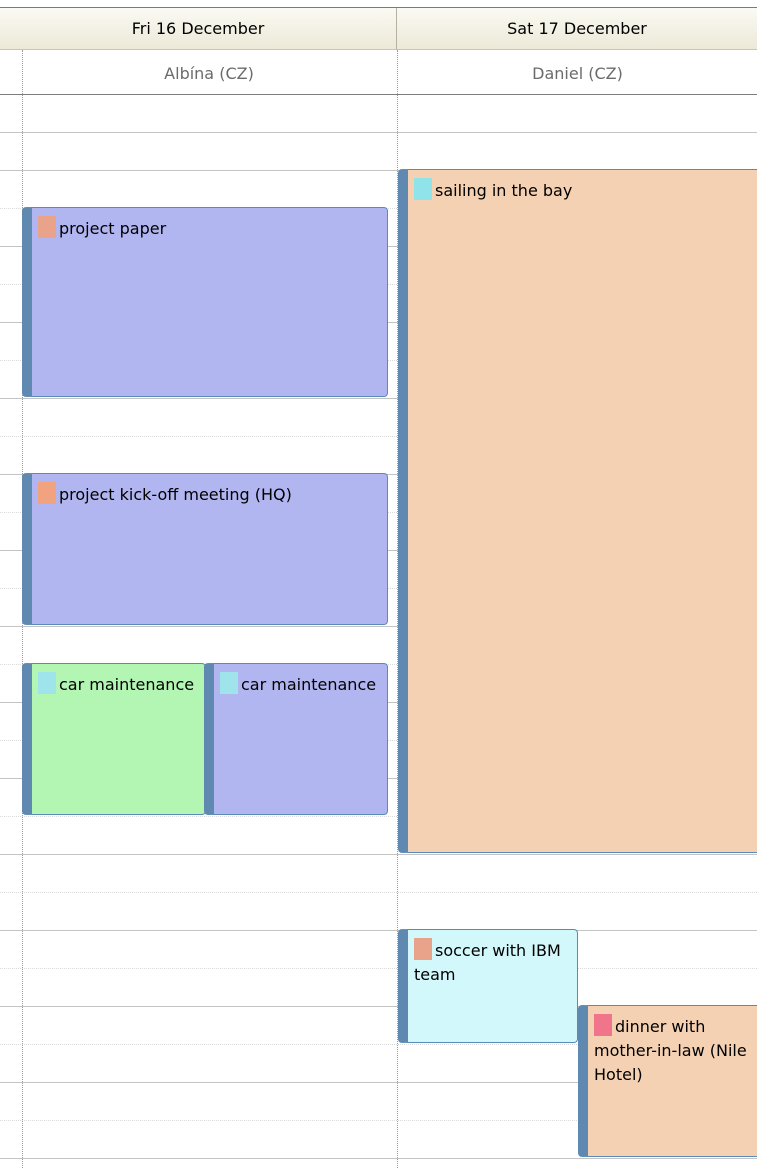  I want to click on event-title: sailing in the bay, so click(504, 190).